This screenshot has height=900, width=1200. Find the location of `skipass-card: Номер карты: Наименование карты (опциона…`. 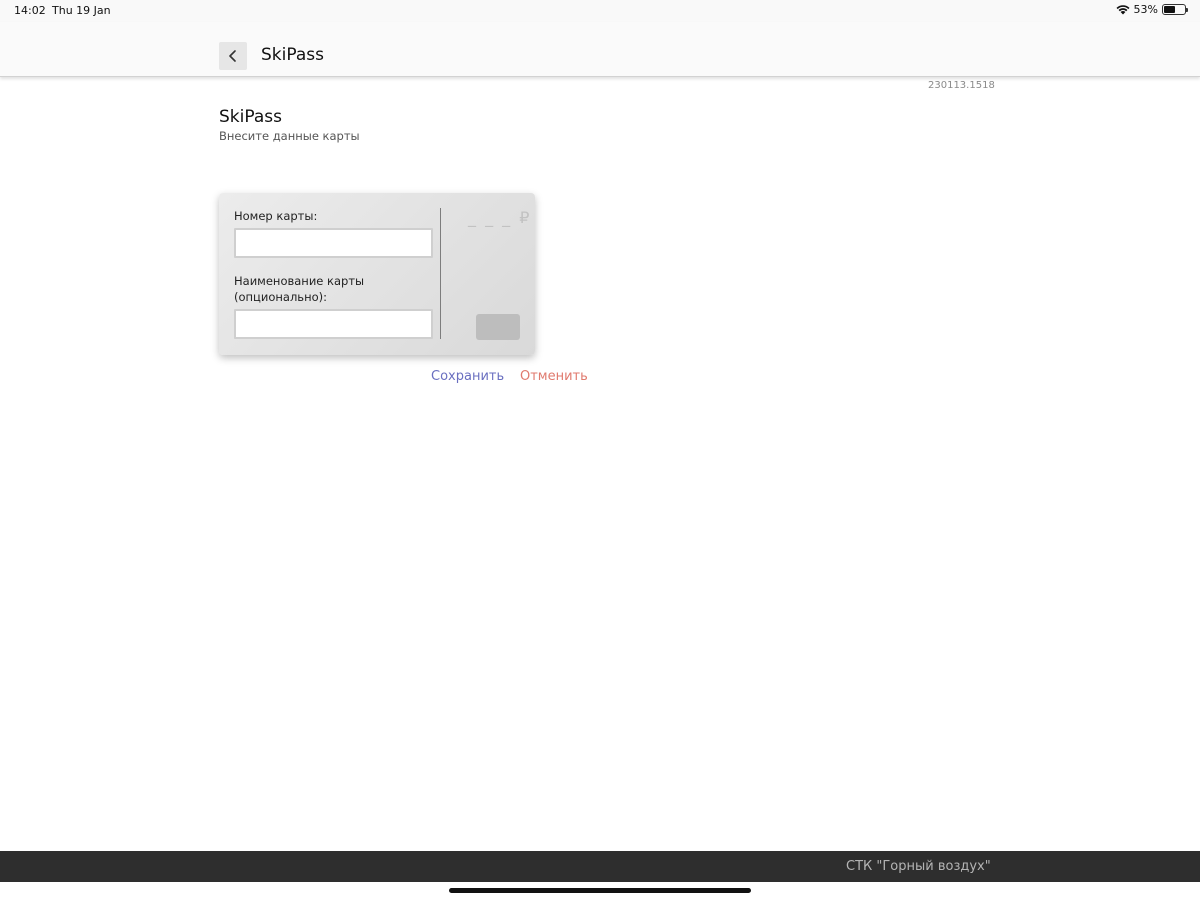

skipass-card: Номер карты: Наименование карты (опциона… is located at coordinates (377, 274).